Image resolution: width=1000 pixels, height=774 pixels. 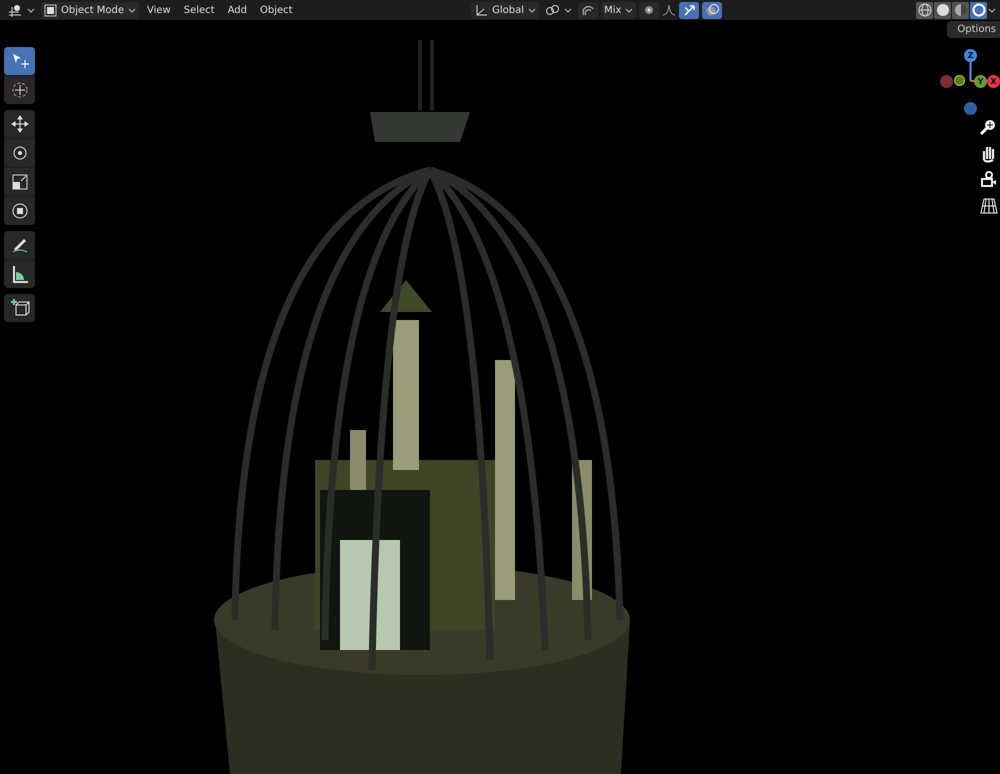 I want to click on x-axis-button: X, so click(x=993, y=81).